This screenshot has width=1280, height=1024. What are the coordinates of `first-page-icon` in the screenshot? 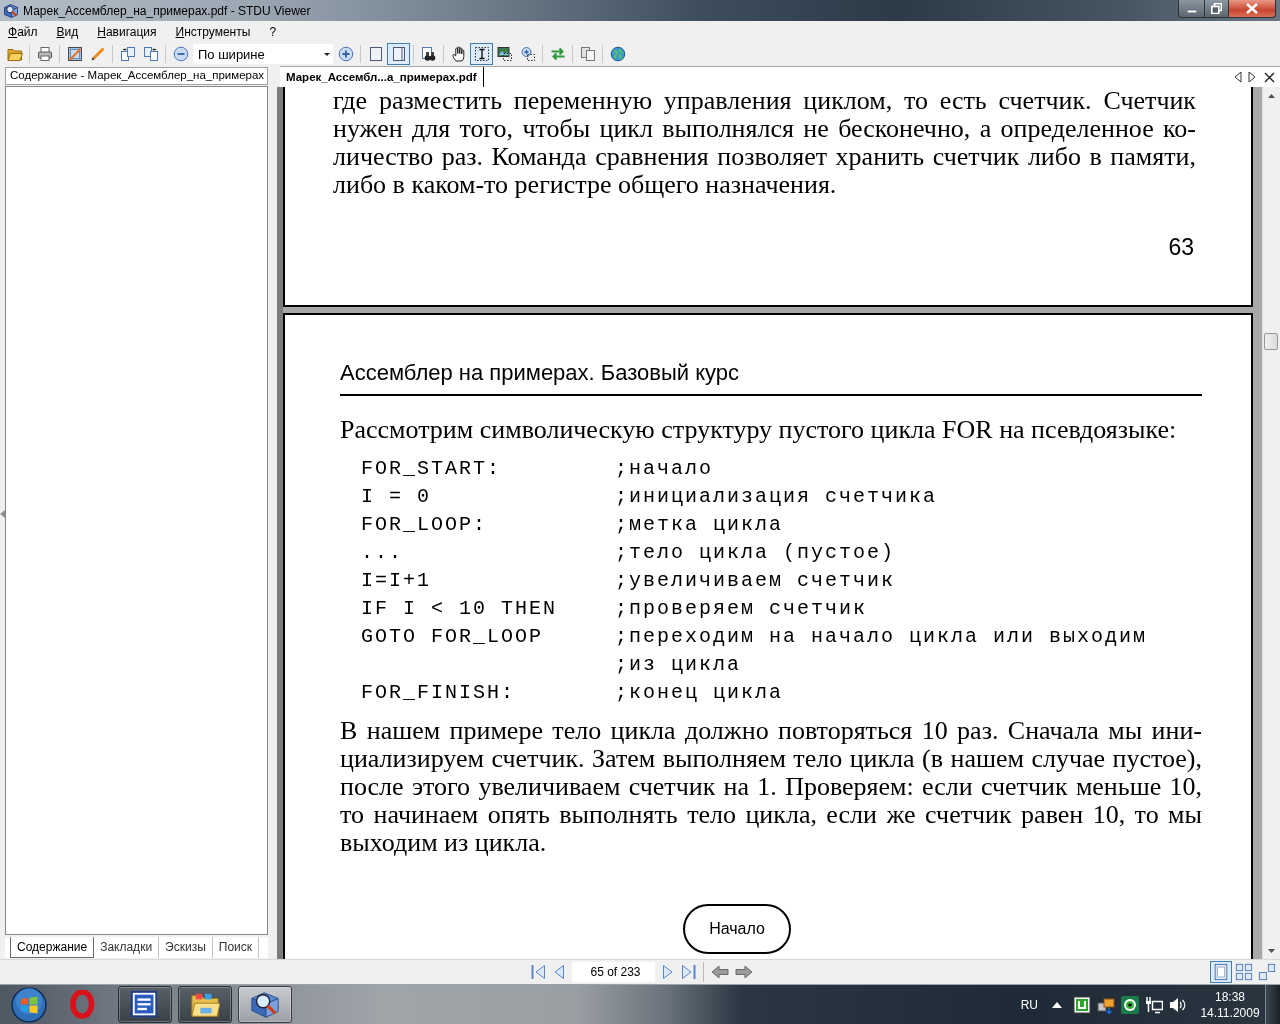 It's located at (539, 972).